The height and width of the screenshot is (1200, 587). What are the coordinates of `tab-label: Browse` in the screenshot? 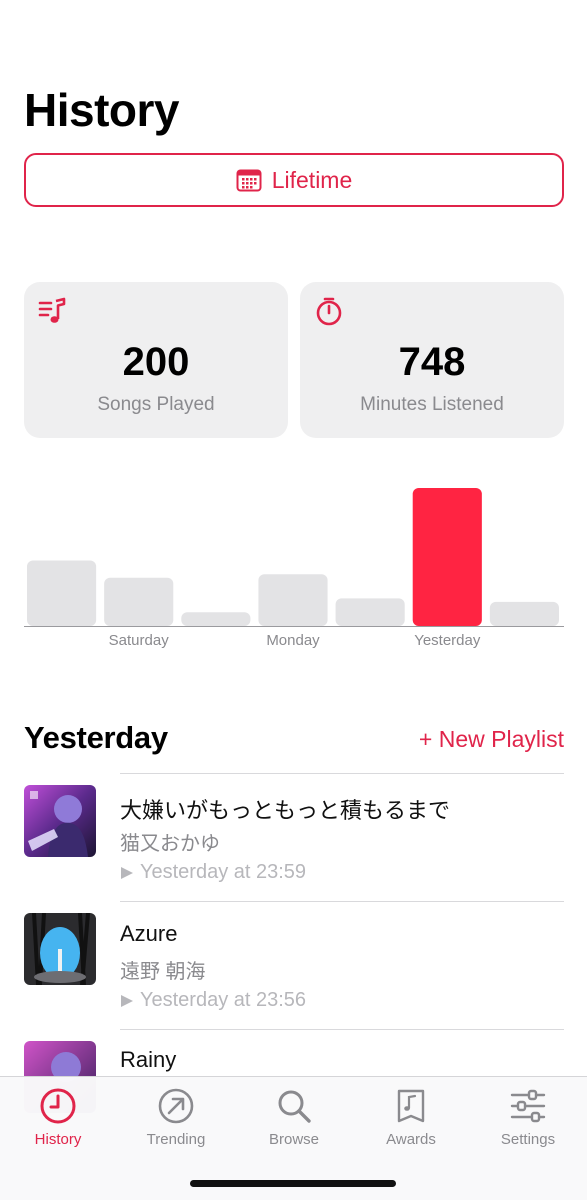 It's located at (294, 1139).